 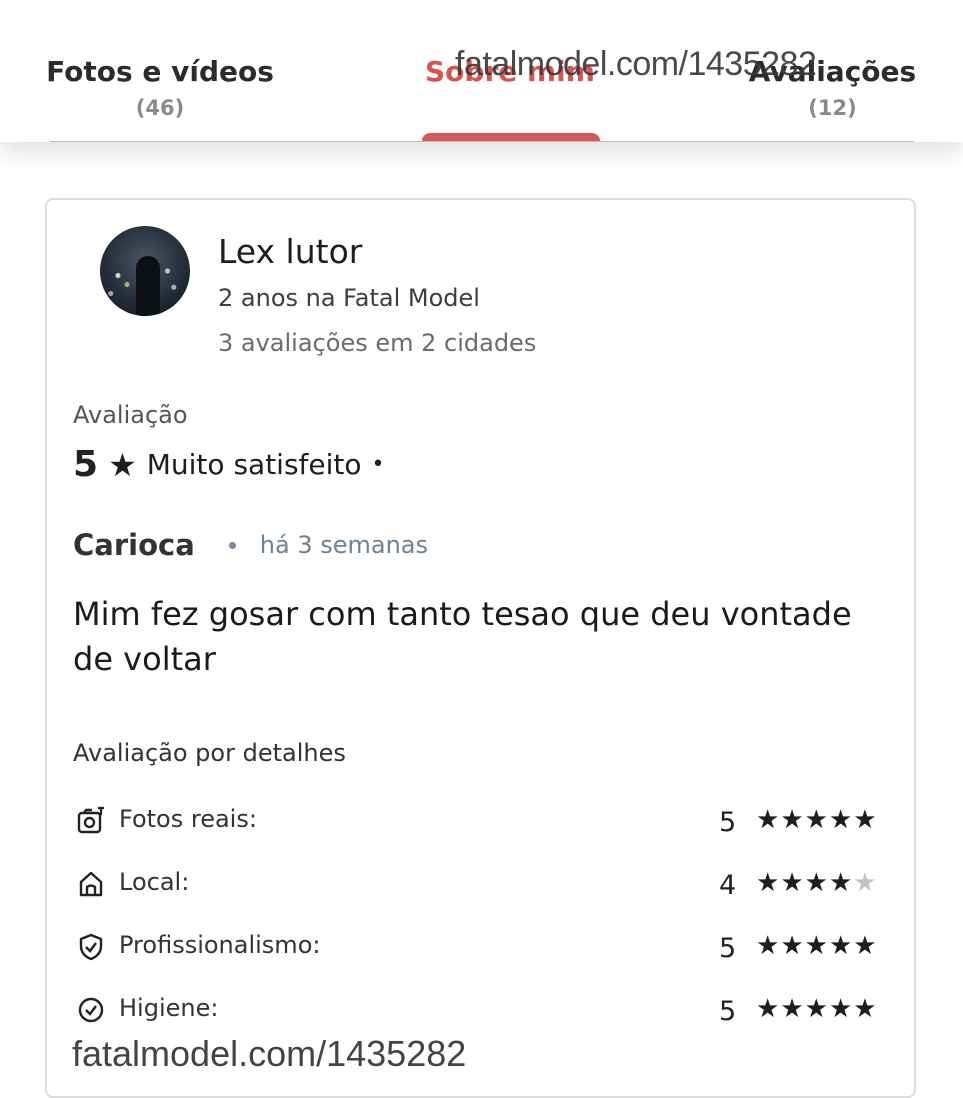 I want to click on review-time-ago: há 3 semanas, so click(x=344, y=545).